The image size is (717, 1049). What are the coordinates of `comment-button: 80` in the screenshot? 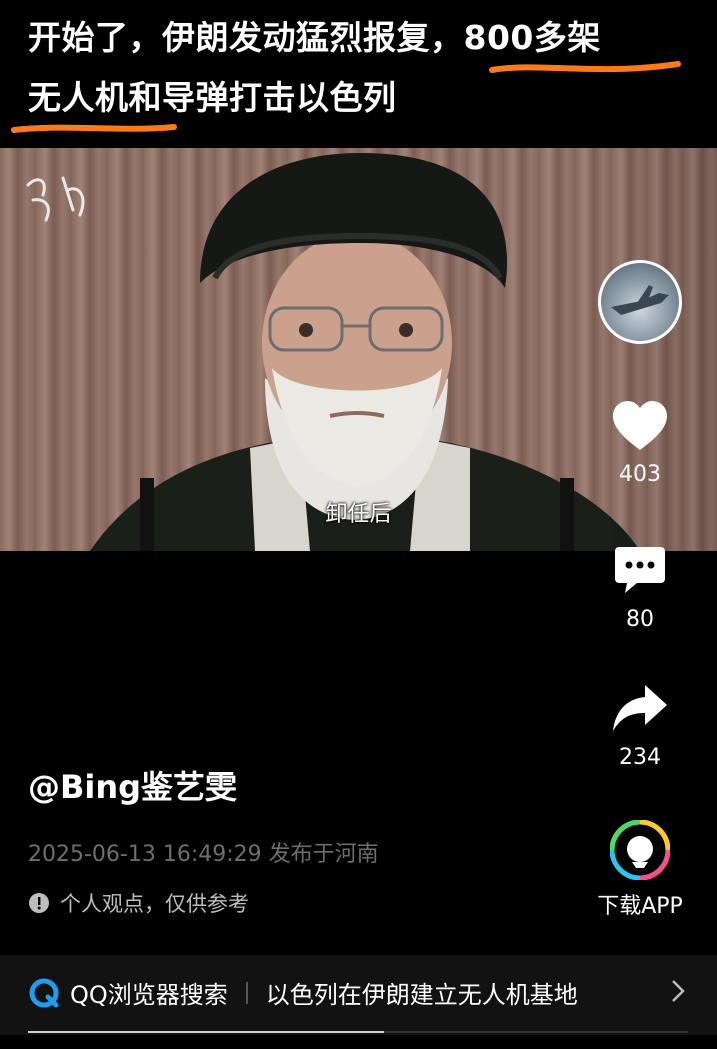 It's located at (640, 588).